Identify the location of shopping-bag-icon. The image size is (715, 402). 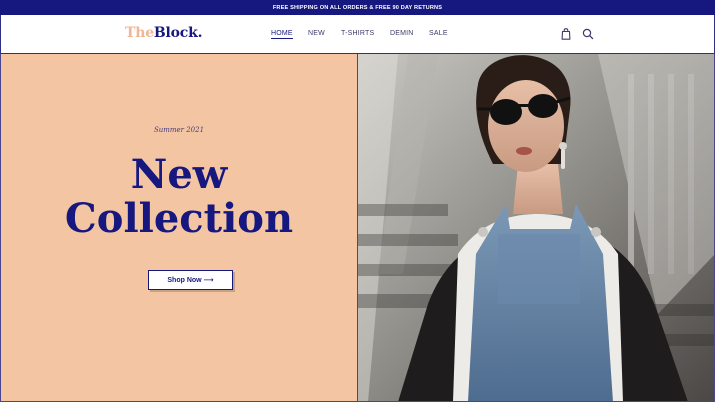
(566, 34).